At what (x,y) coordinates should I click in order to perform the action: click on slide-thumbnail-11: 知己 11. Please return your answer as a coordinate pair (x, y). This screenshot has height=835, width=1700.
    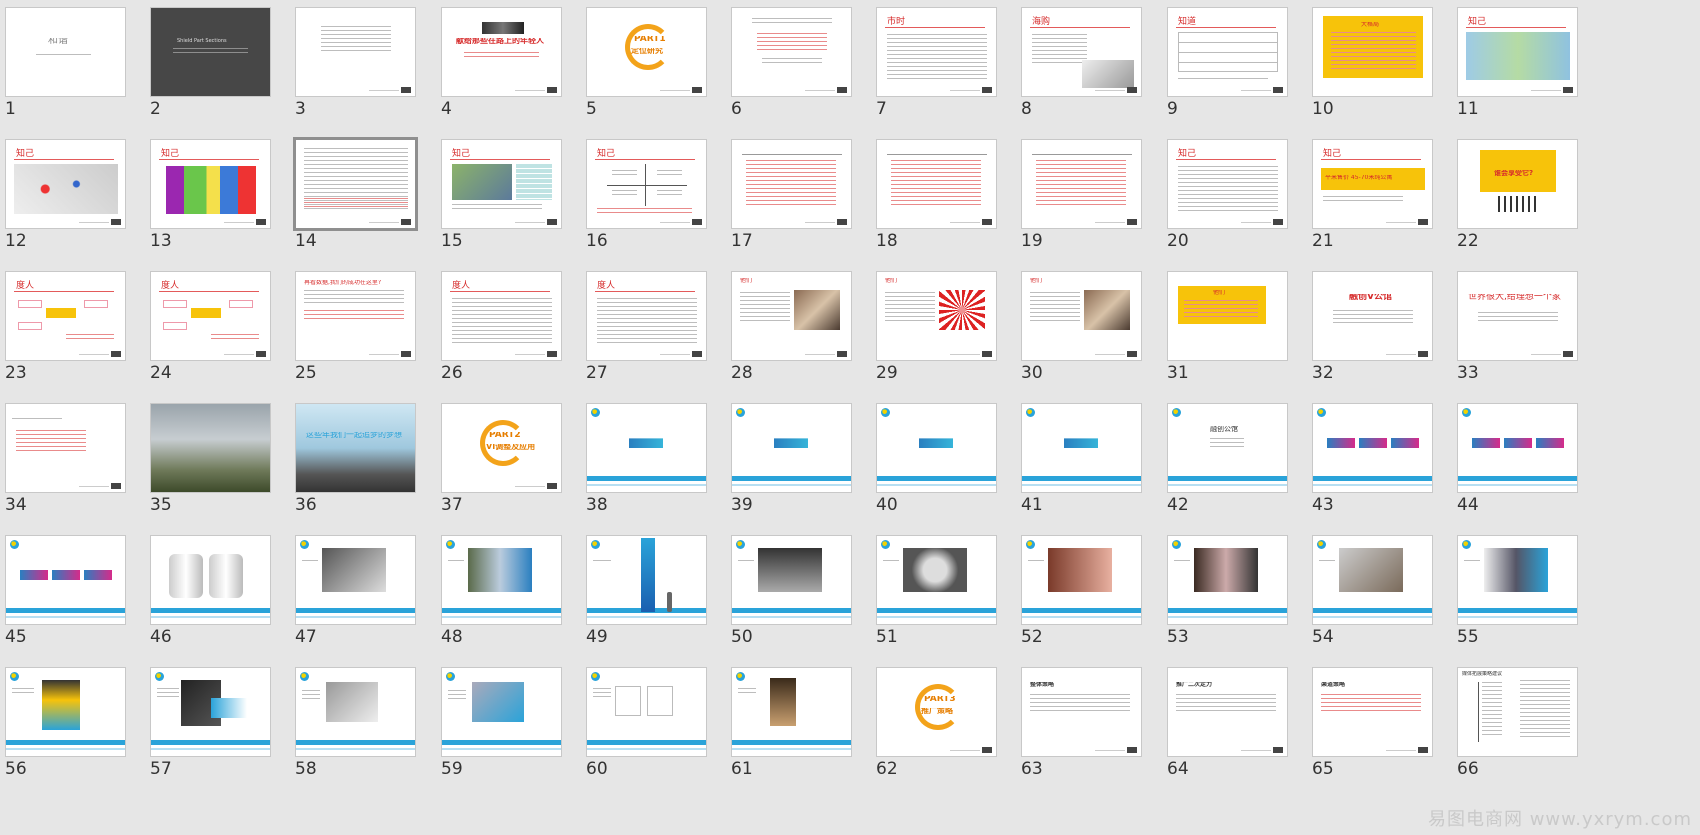
    Looking at the image, I should click on (1515, 70).